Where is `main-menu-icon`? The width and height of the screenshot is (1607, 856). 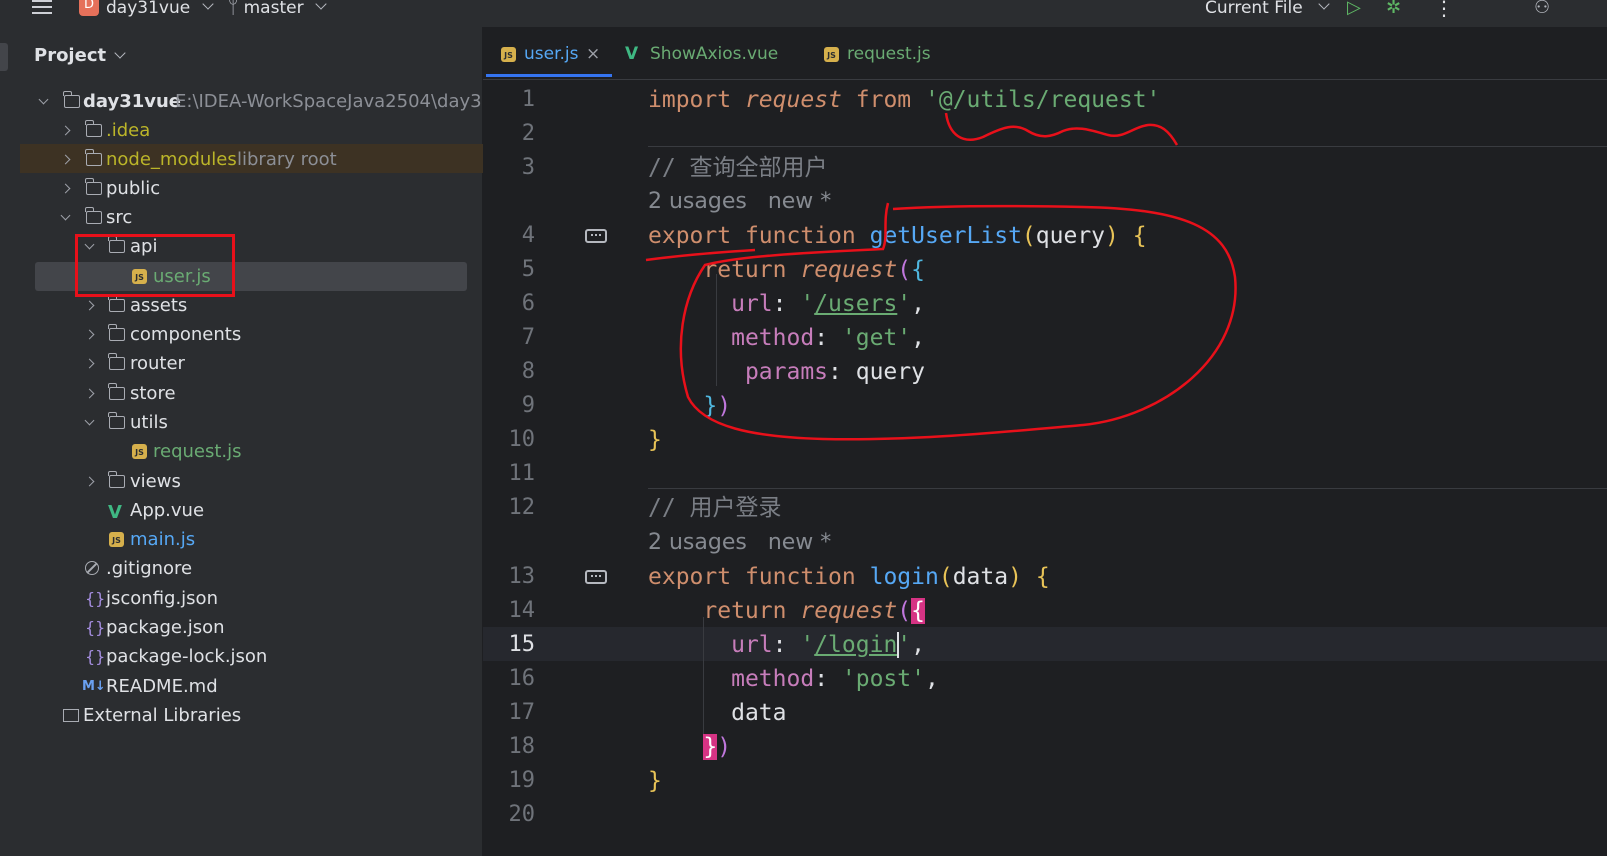 main-menu-icon is located at coordinates (42, 7).